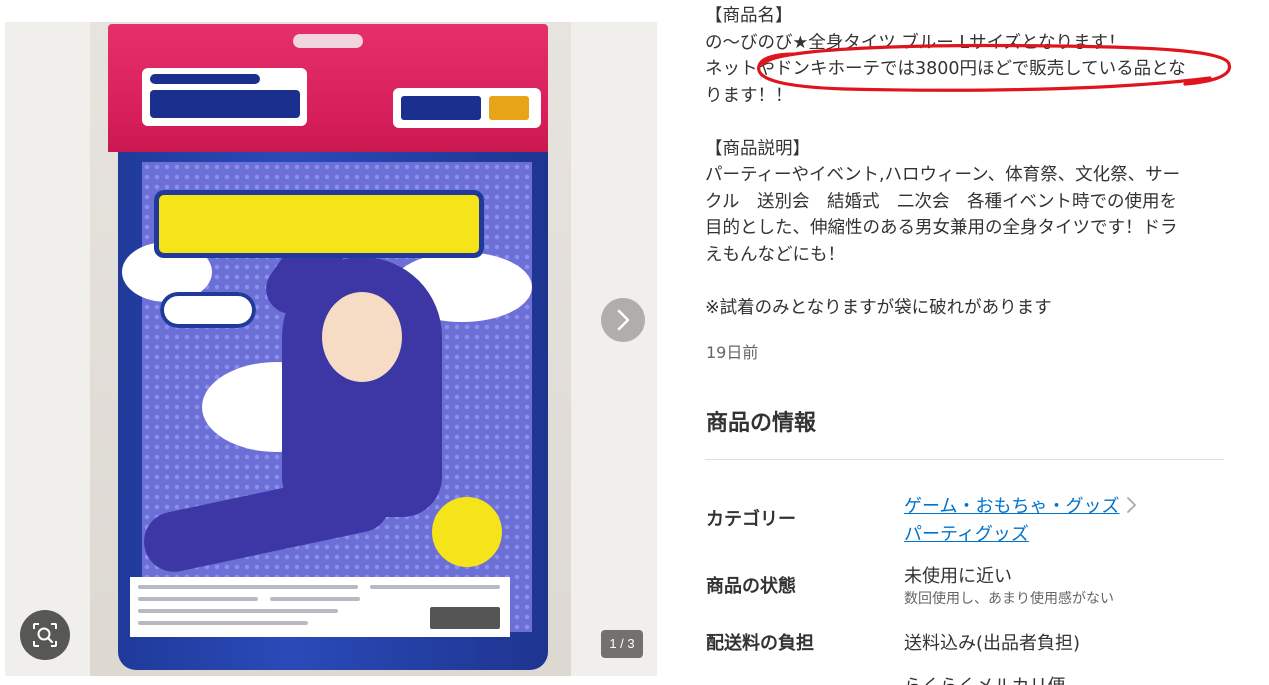 The width and height of the screenshot is (1269, 685). What do you see at coordinates (775, 254) in the screenshot?
I see `desc-line: えもんなどにも！` at bounding box center [775, 254].